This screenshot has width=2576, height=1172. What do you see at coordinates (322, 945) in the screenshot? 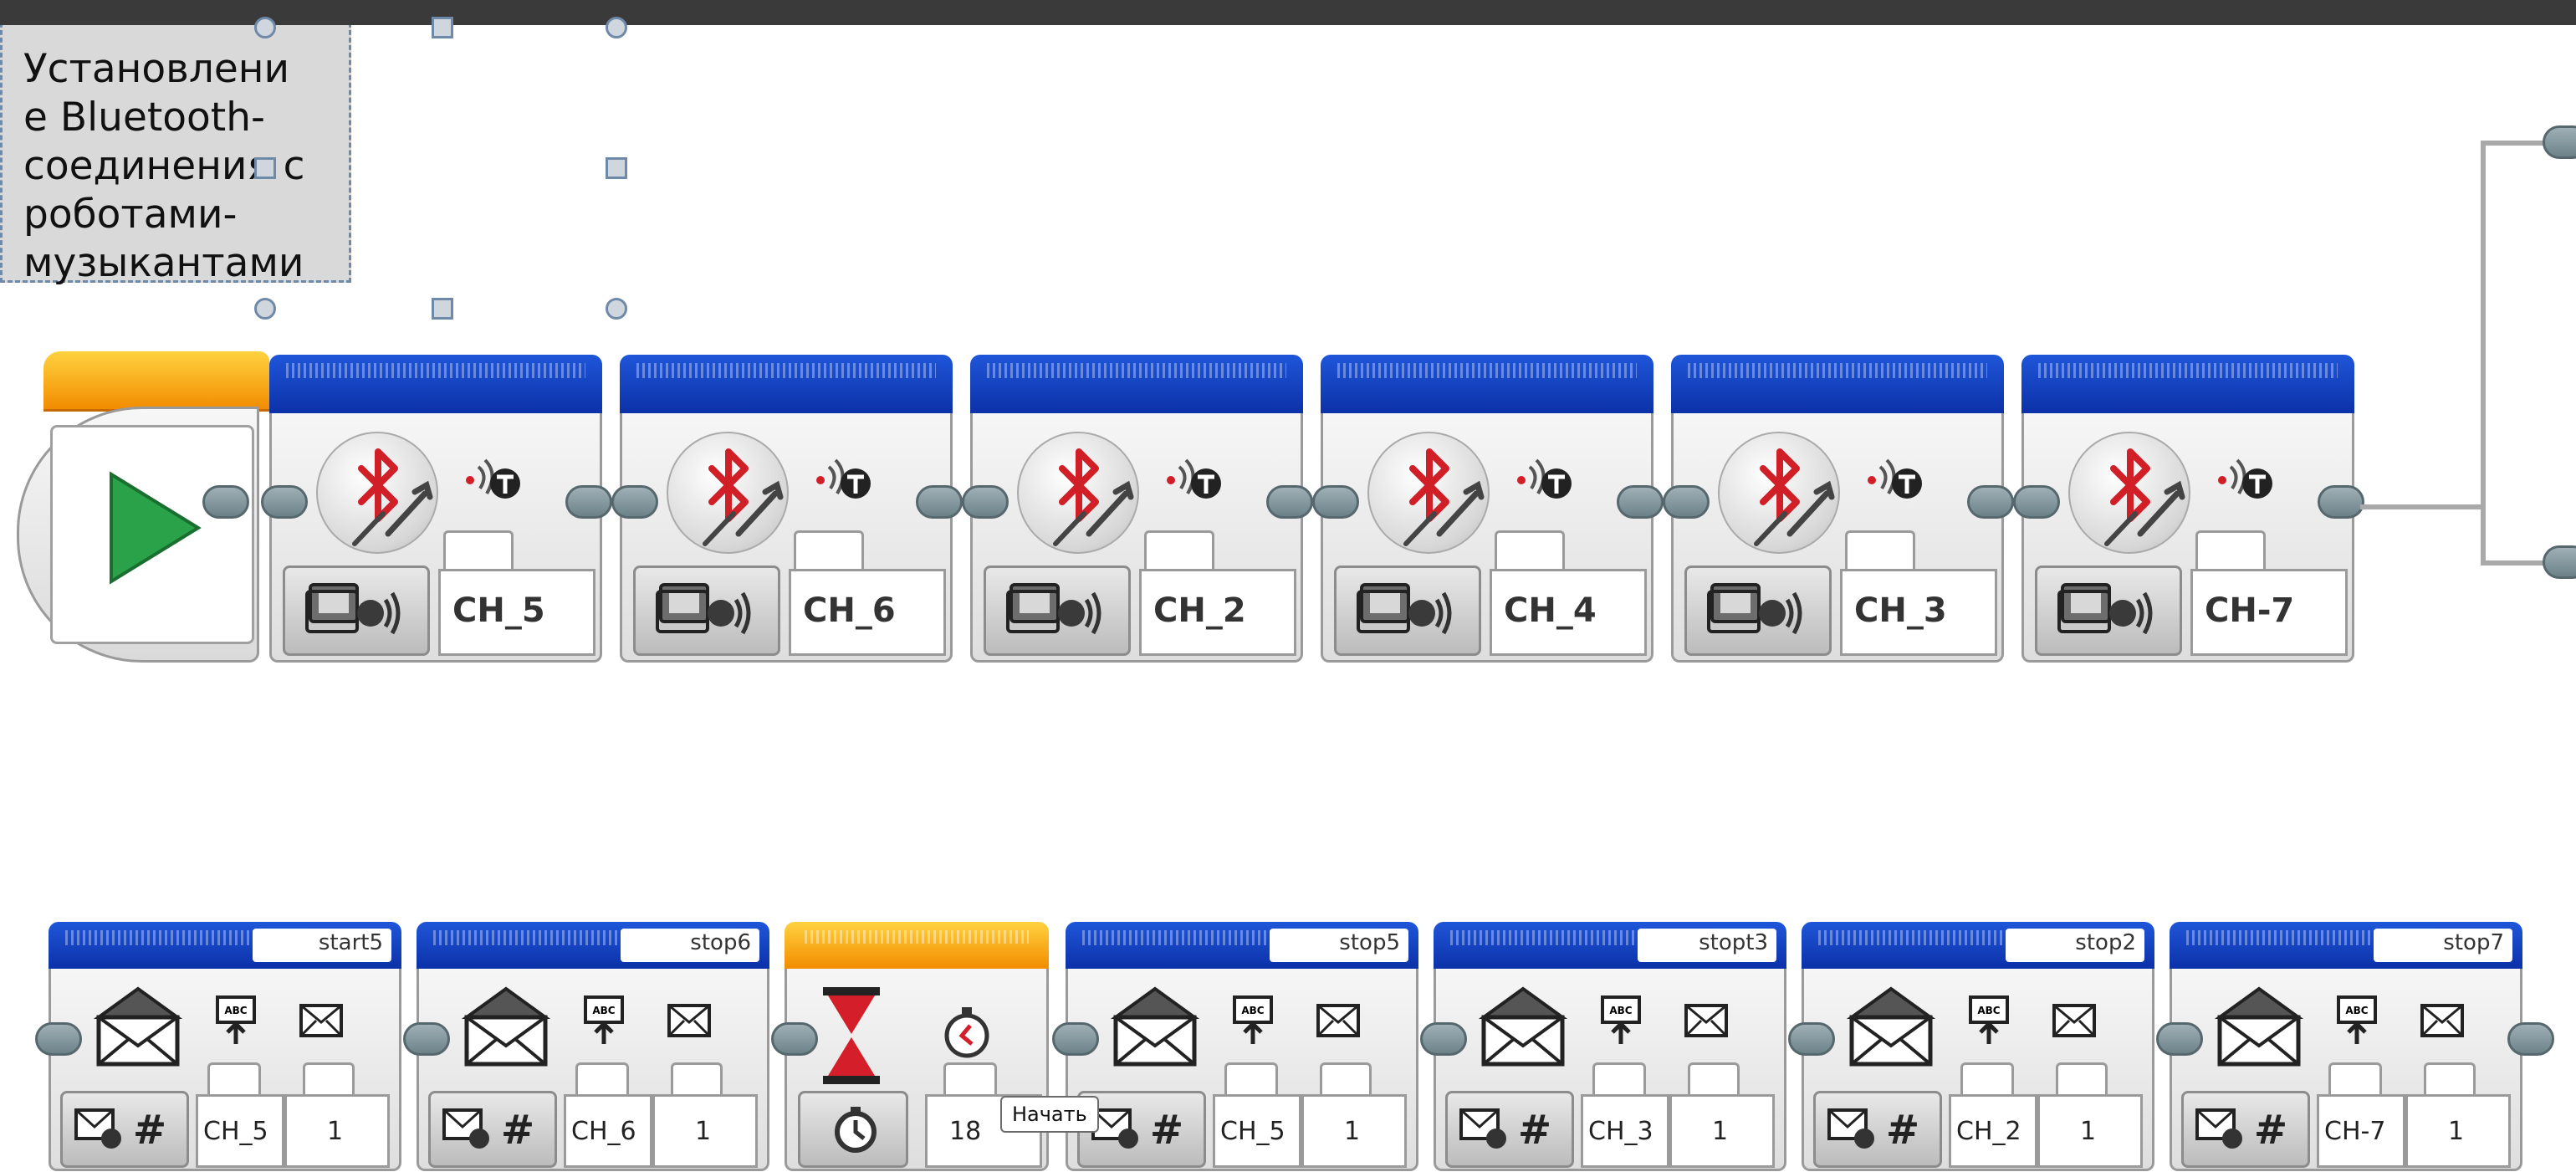
I see `message-title-field: start5` at bounding box center [322, 945].